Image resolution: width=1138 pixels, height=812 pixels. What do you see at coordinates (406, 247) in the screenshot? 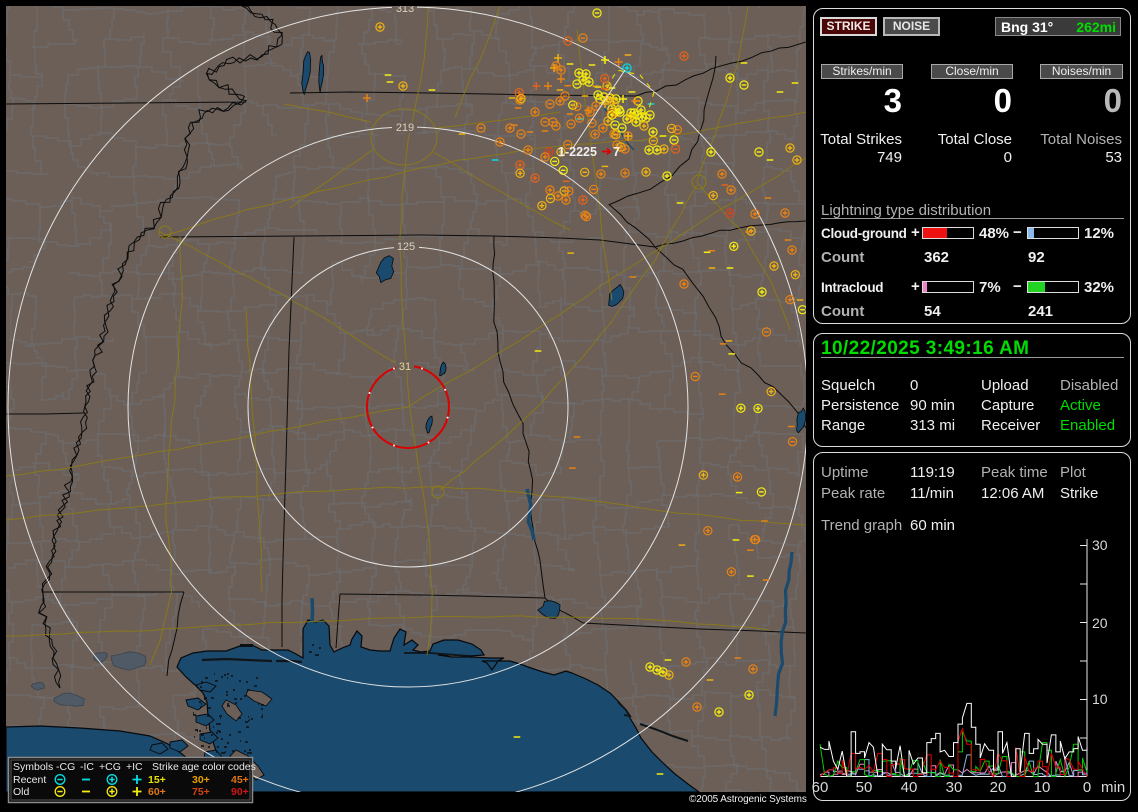
I see `svg-text: 125` at bounding box center [406, 247].